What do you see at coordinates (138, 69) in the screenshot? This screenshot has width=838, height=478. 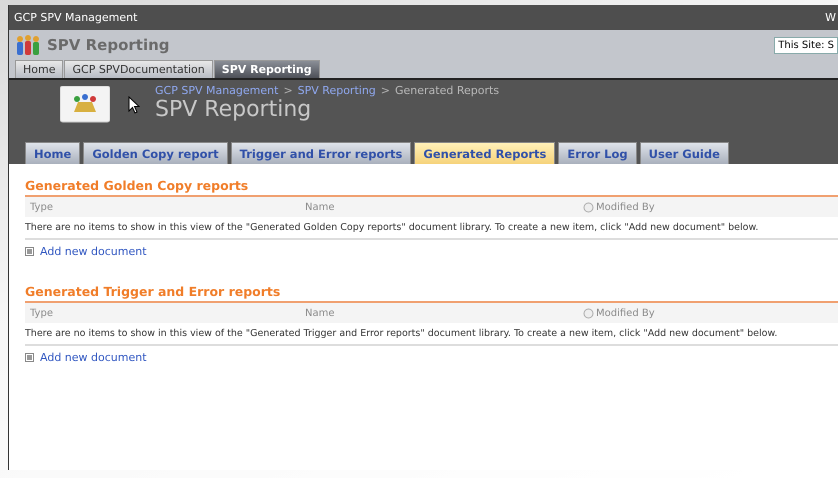 I see `top-tab: GCP SPVDocumentation` at bounding box center [138, 69].